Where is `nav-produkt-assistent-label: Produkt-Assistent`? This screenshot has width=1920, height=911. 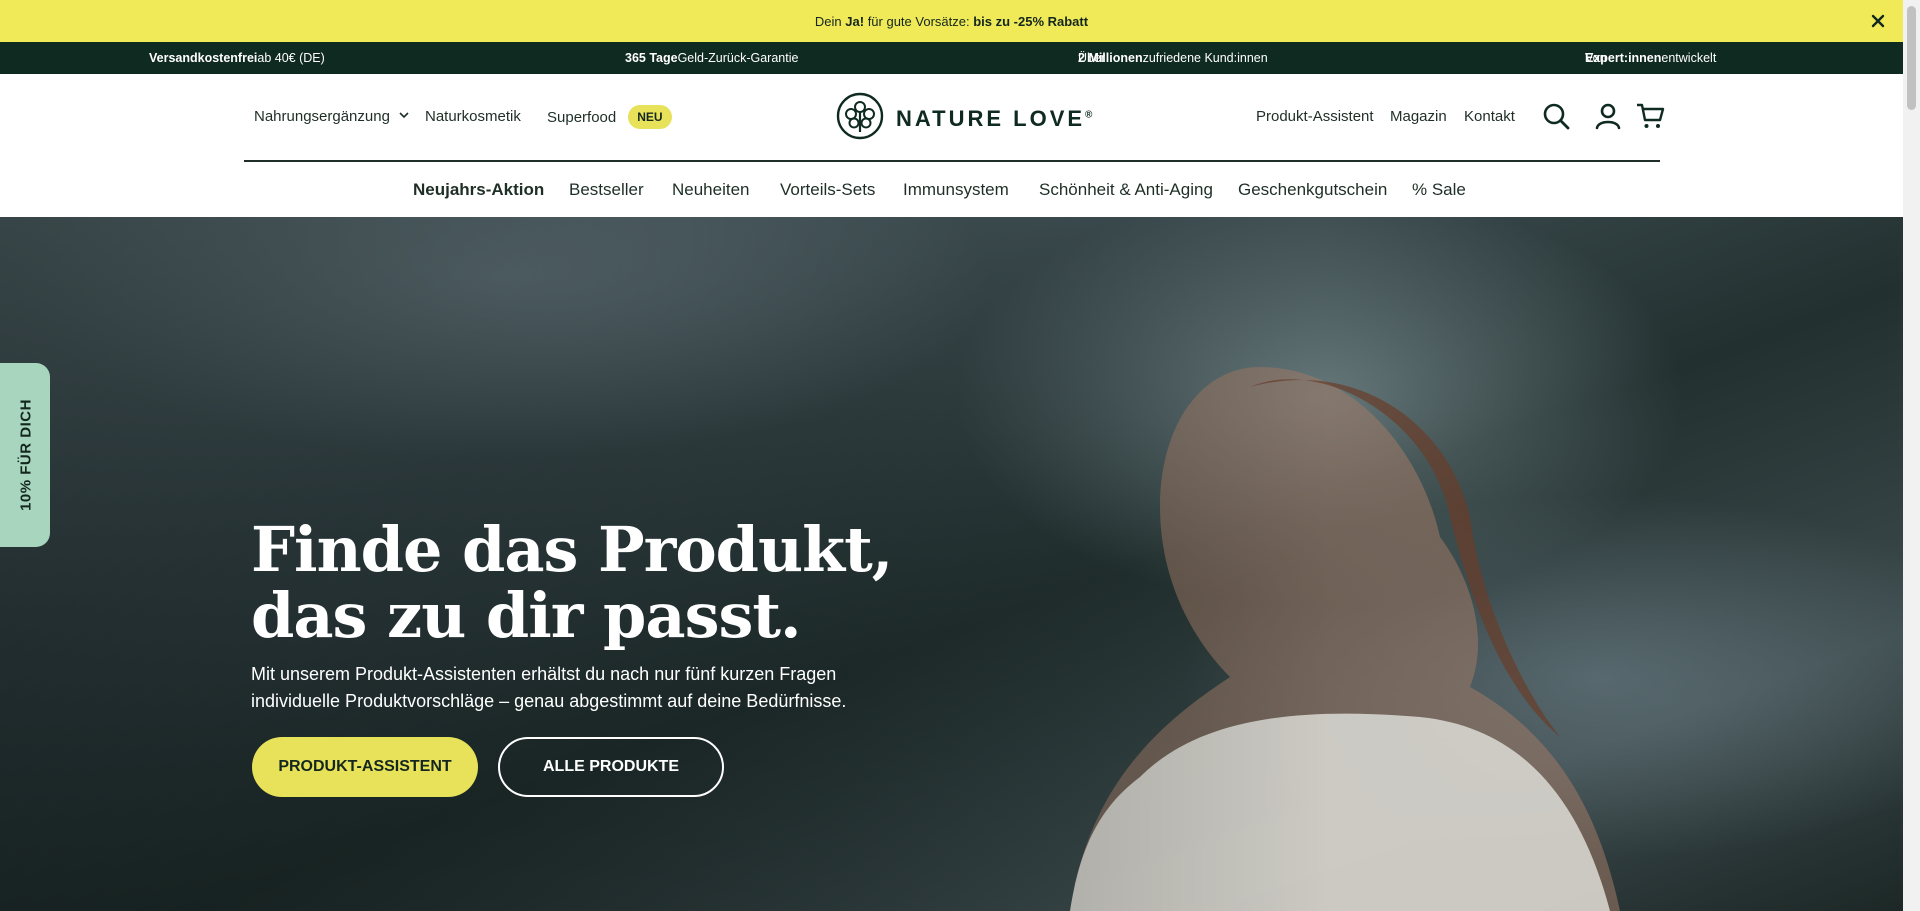 nav-produkt-assistent-label: Produkt-Assistent is located at coordinates (1315, 116).